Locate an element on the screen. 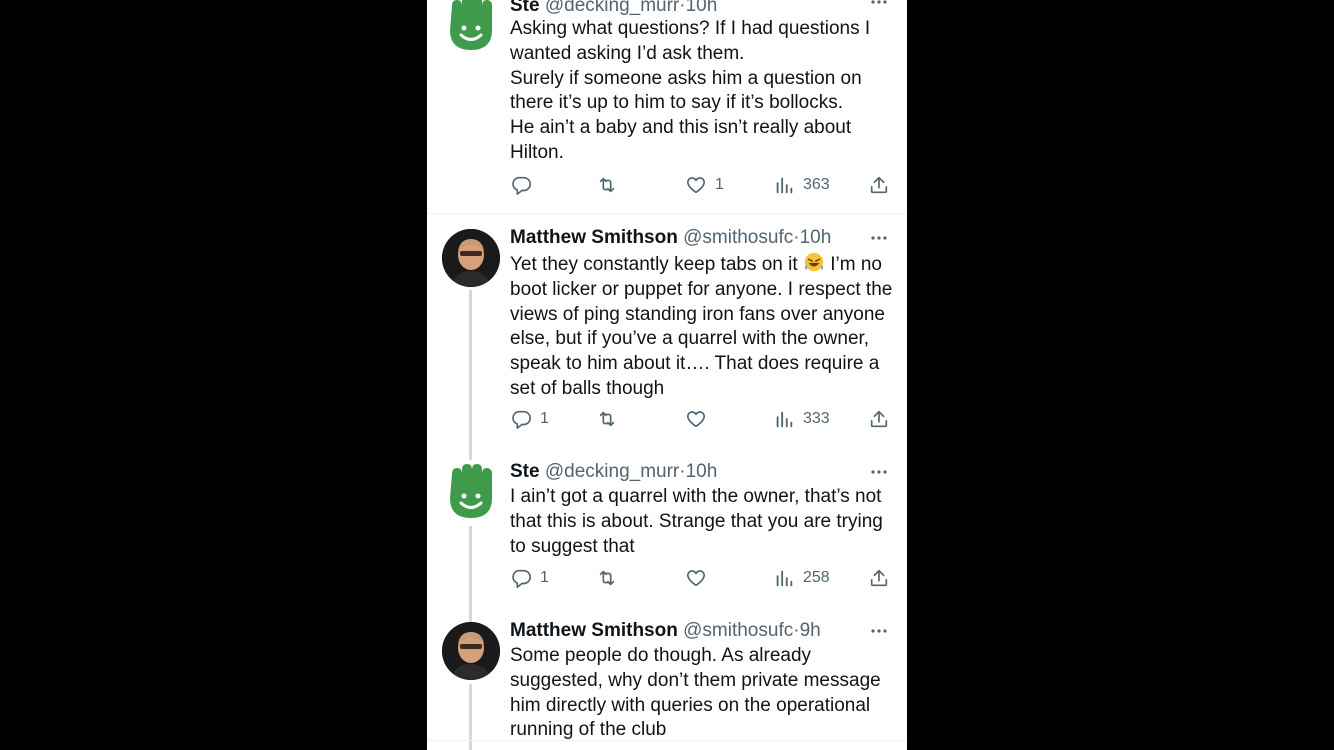 The width and height of the screenshot is (1334, 750). tweet-actions: 1 333 is located at coordinates (700, 419).